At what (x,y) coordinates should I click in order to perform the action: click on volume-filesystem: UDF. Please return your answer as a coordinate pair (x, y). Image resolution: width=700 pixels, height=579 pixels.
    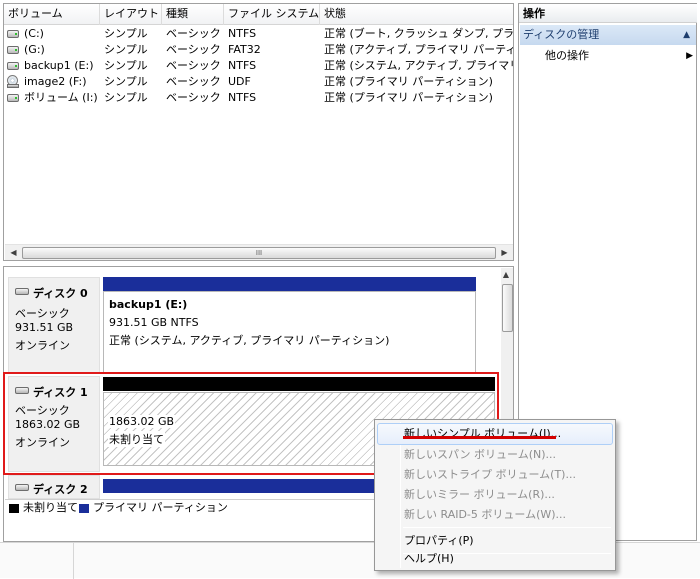
    Looking at the image, I should click on (239, 81).